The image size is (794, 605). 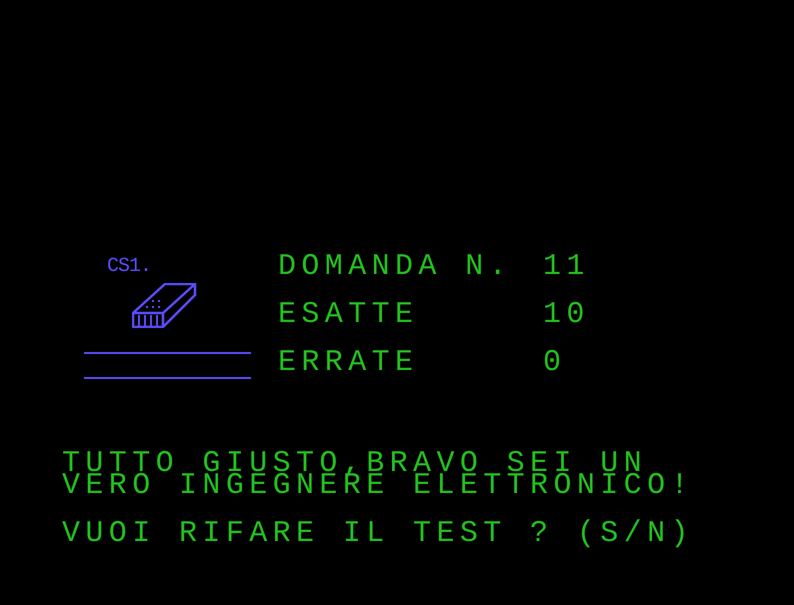 What do you see at coordinates (164, 305) in the screenshot?
I see `chip-icon` at bounding box center [164, 305].